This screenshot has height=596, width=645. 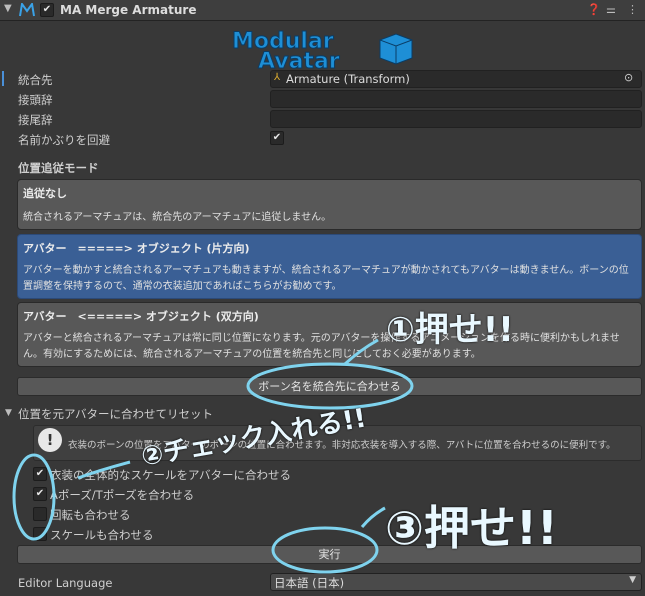 What do you see at coordinates (122, 495) in the screenshot?
I see `match-pose-label: Aポーズ/Tポーズを合わせる` at bounding box center [122, 495].